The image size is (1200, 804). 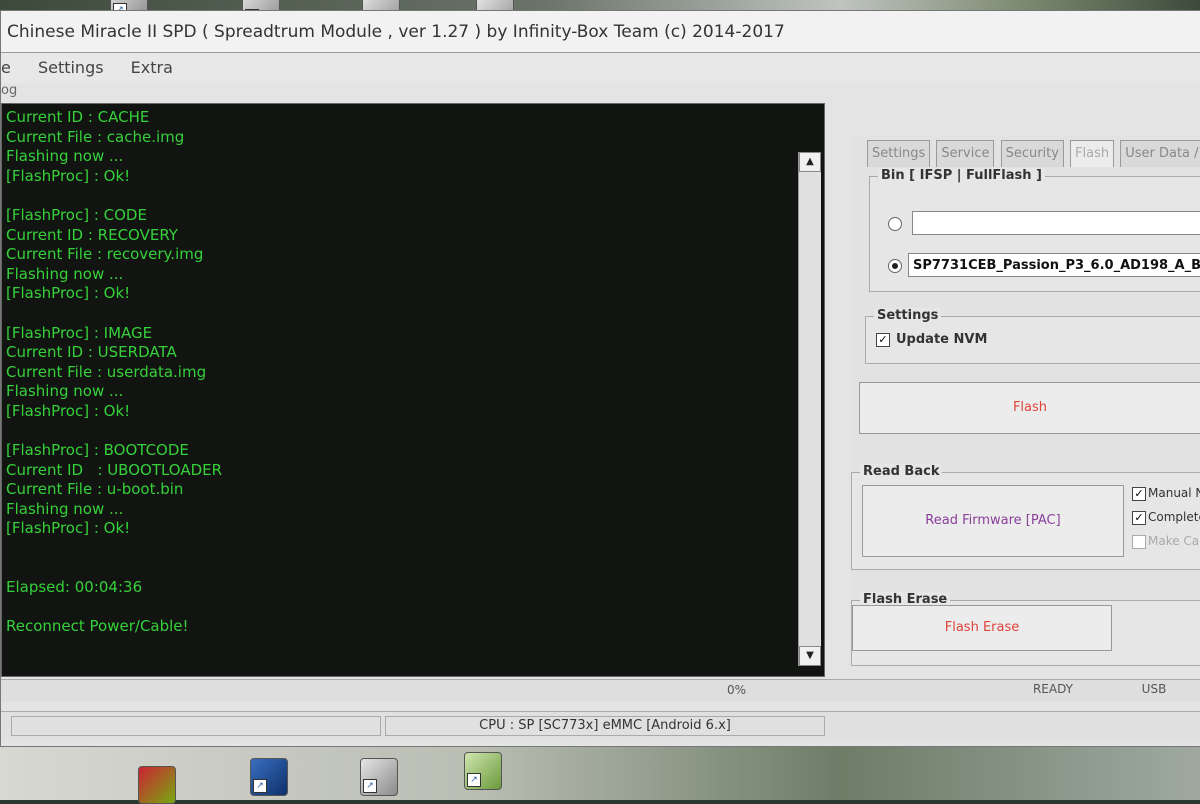 What do you see at coordinates (106, 371) in the screenshot?
I see `log-line: Current File : userdata.img` at bounding box center [106, 371].